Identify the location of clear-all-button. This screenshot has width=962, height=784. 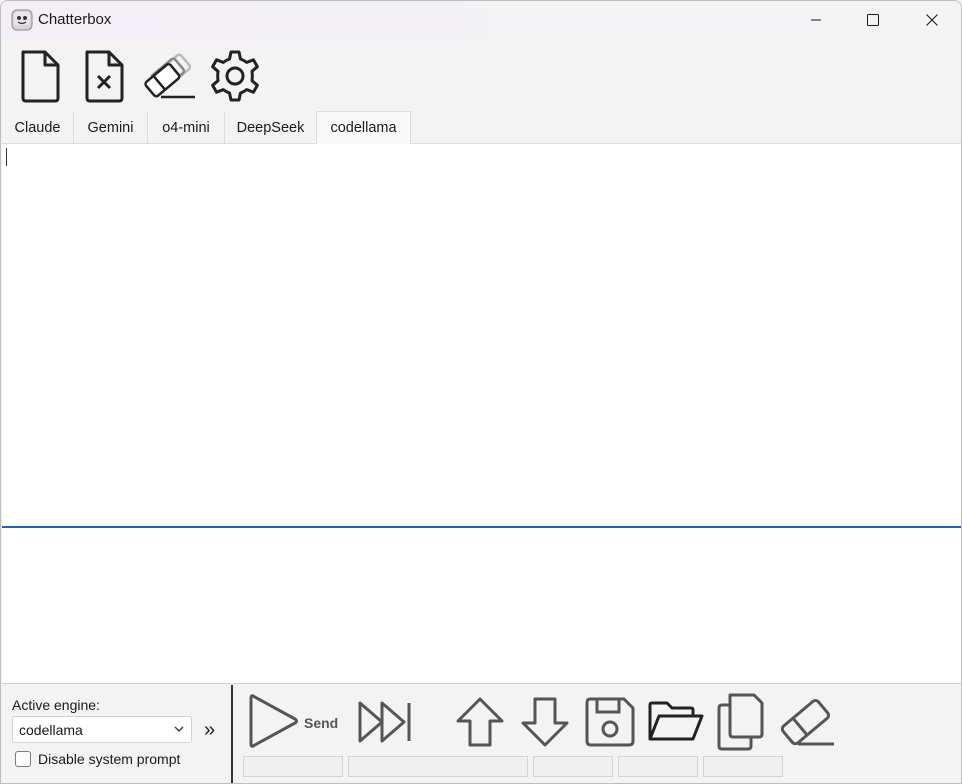
(170, 76).